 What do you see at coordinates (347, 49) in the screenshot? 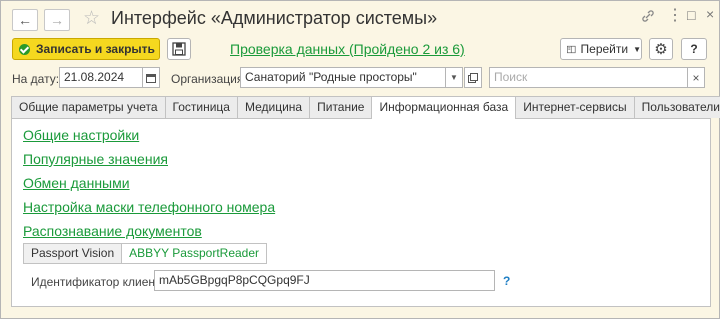
I see `data-check-link: Проверка данных (Пройдено 2 из 6)` at bounding box center [347, 49].